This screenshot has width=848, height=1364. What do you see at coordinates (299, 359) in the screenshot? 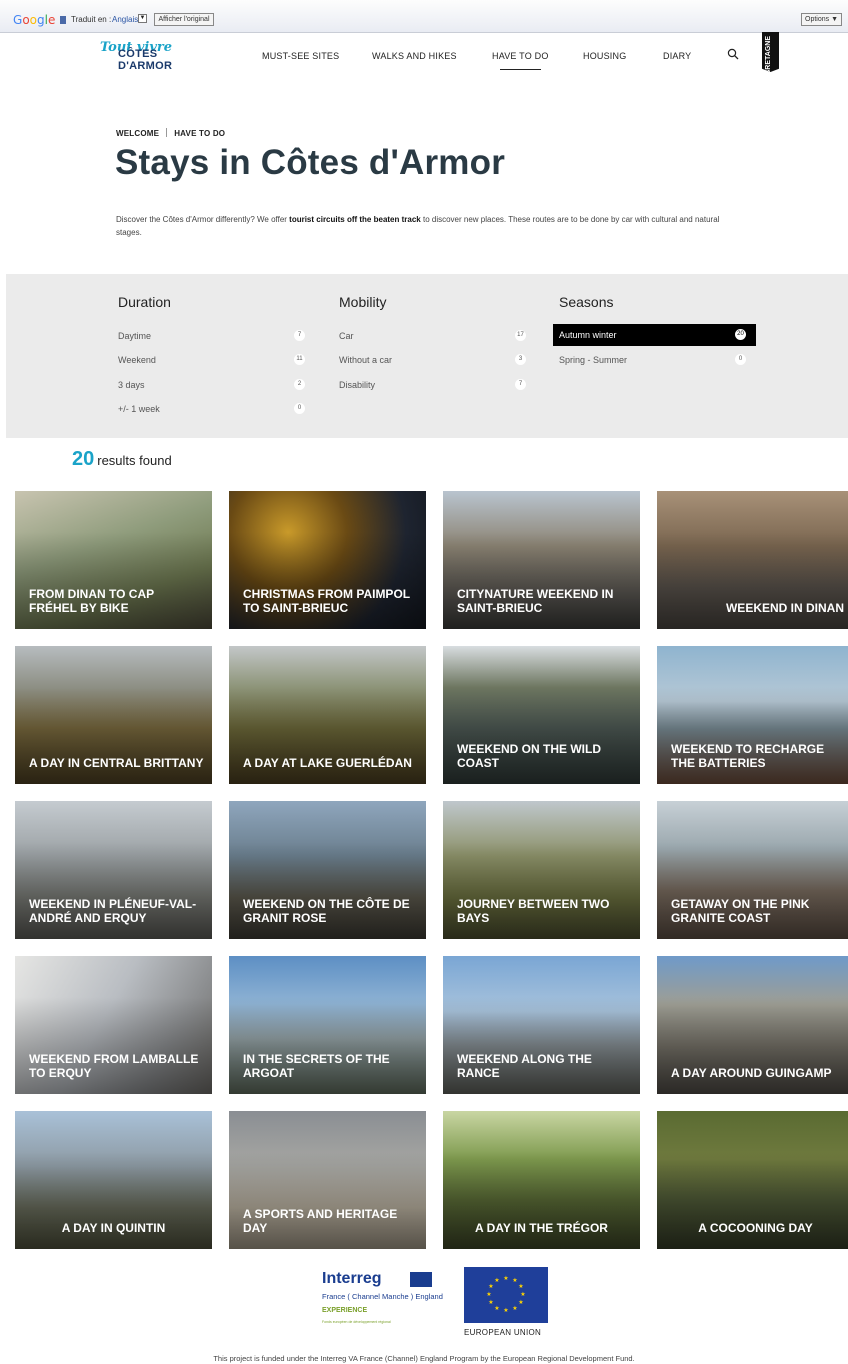
I see `filter-count-badge: 11` at bounding box center [299, 359].